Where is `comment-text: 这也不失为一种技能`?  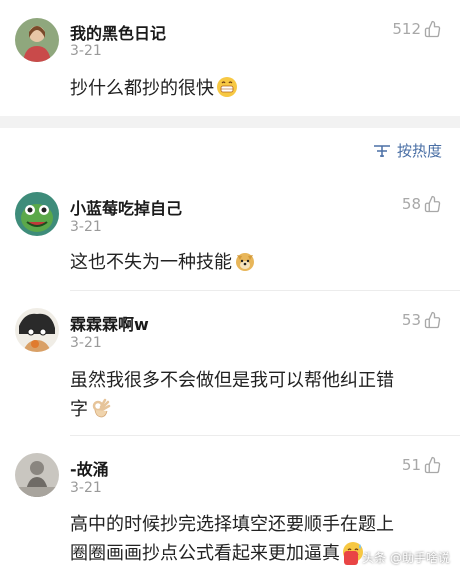 comment-text: 这也不失为一种技能 is located at coordinates (257, 262).